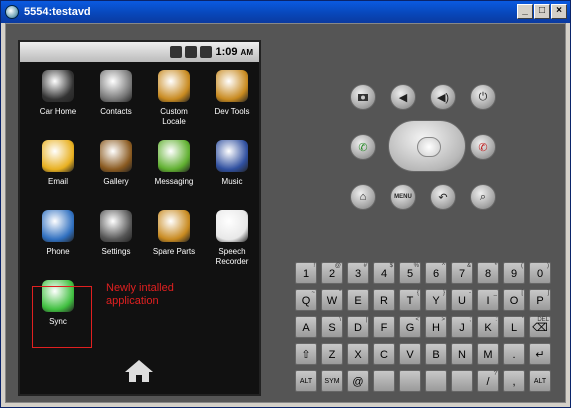 This screenshot has height=408, width=571. What do you see at coordinates (514, 381) in the screenshot?
I see `key: ,` at bounding box center [514, 381].